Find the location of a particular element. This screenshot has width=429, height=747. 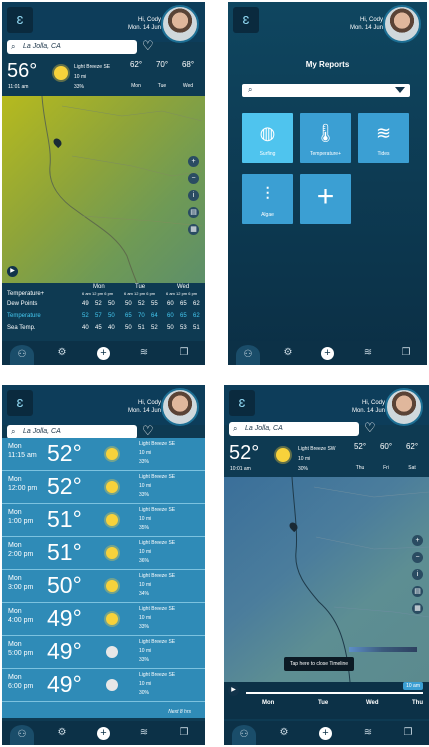

list-item: Mon 2:00 pm 51° Light Breeze SE 10 mi 36% is located at coordinates (103, 553).